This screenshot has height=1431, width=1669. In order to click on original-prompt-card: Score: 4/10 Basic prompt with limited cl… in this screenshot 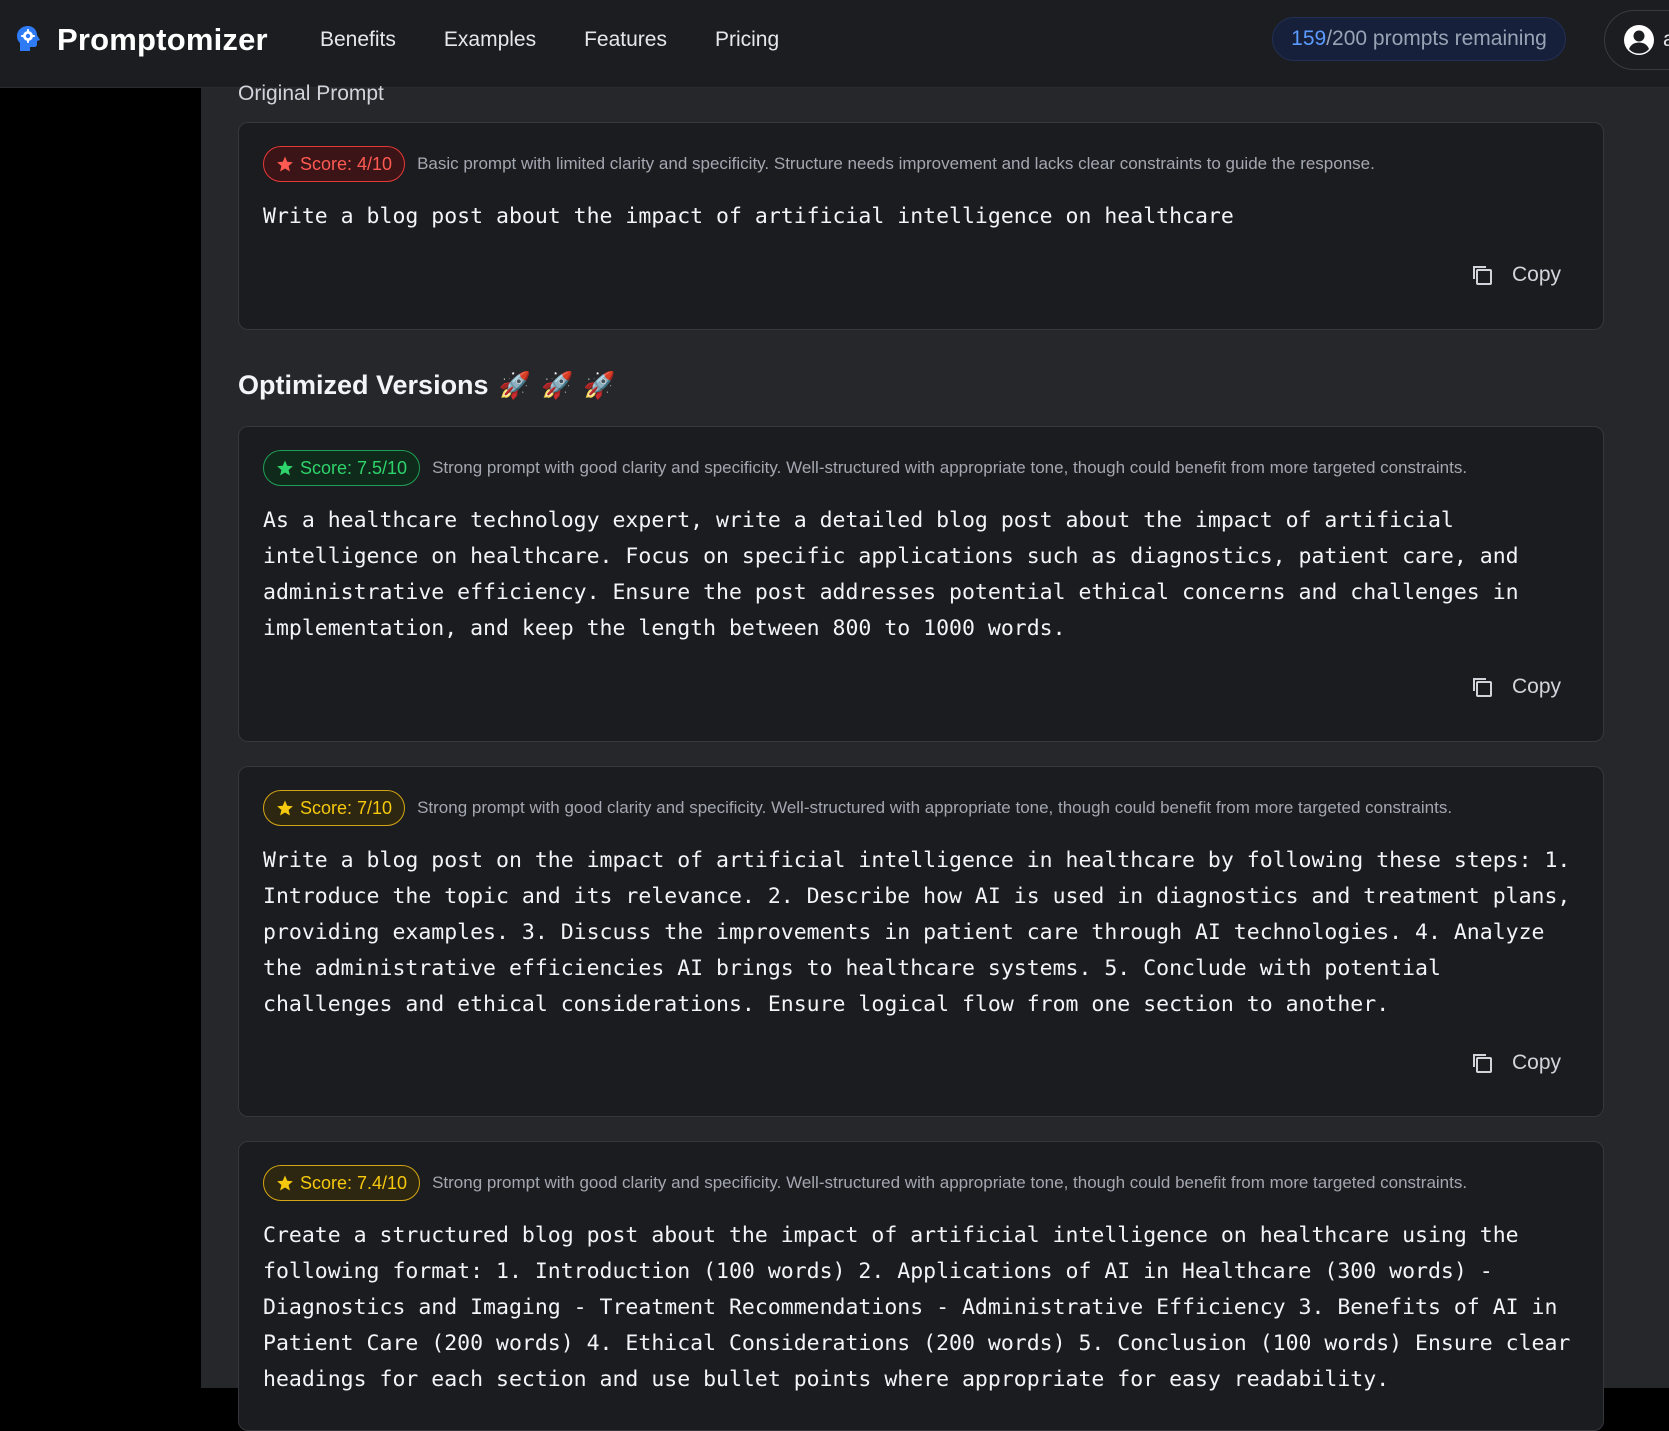, I will do `click(921, 226)`.